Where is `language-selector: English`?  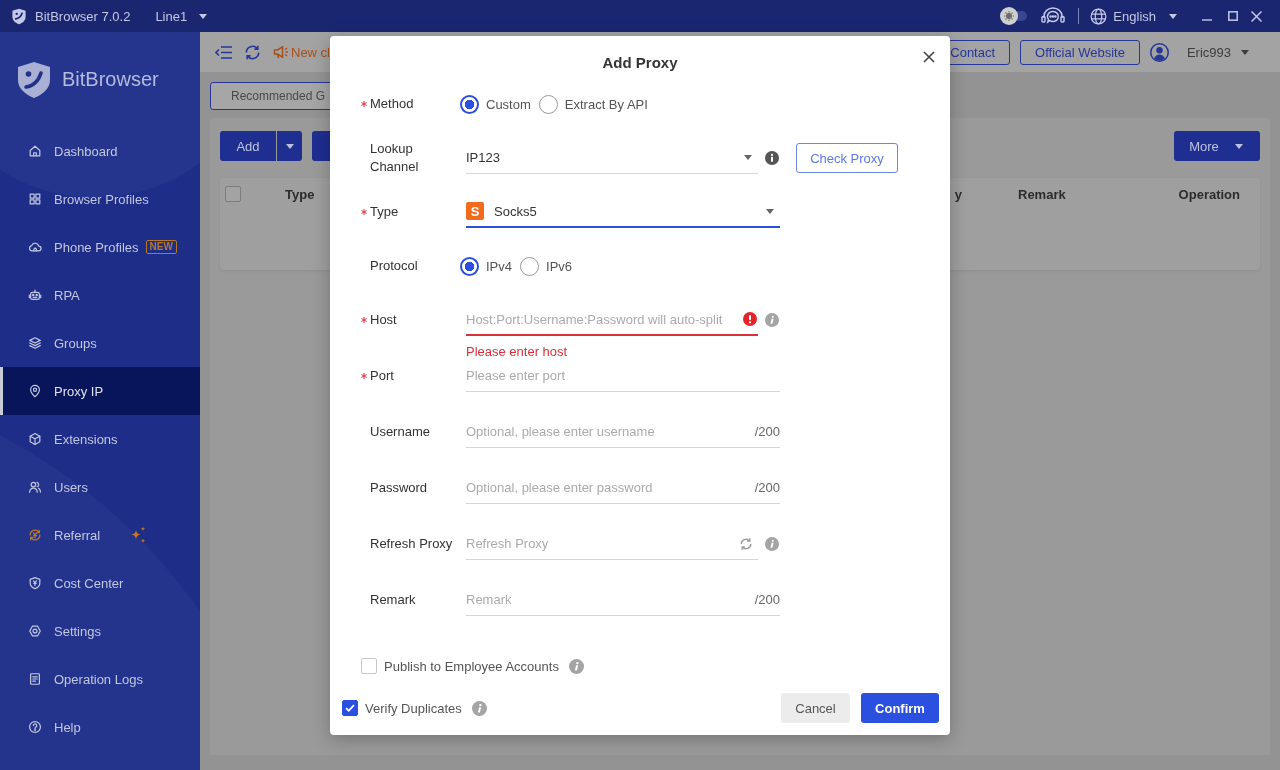
language-selector: English is located at coordinates (1133, 16).